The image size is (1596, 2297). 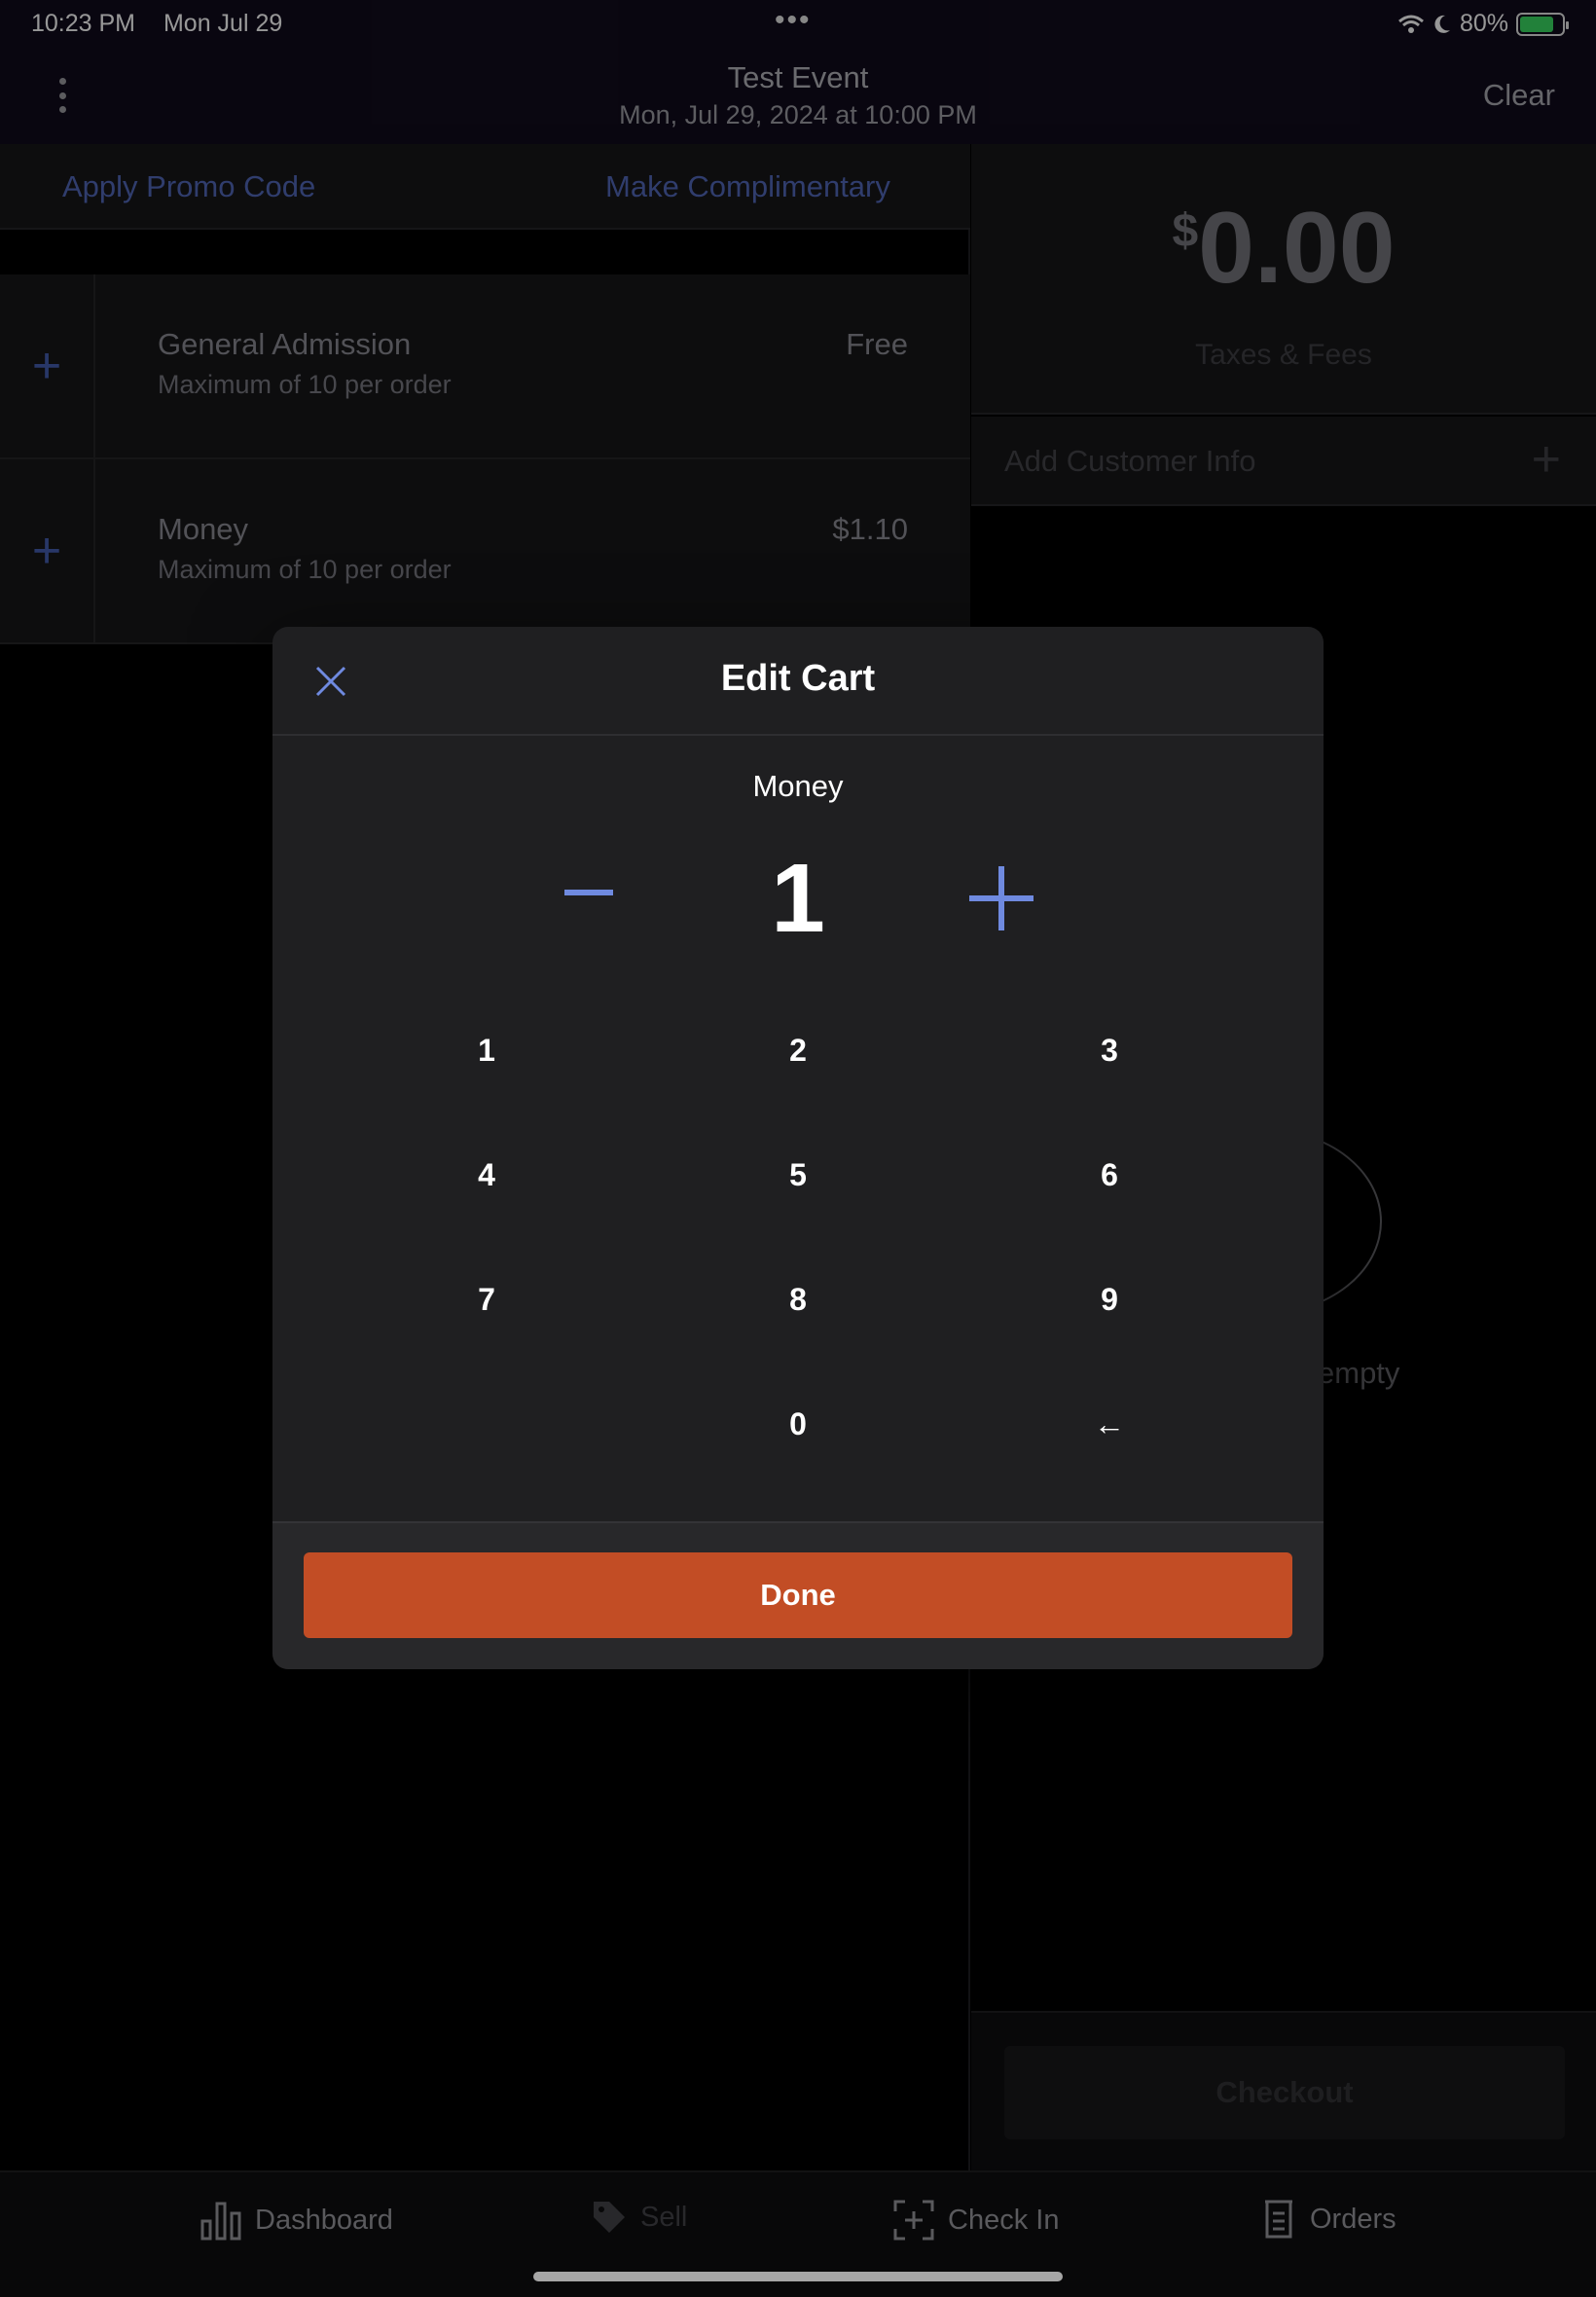 What do you see at coordinates (1109, 1050) in the screenshot?
I see `key-3: 3` at bounding box center [1109, 1050].